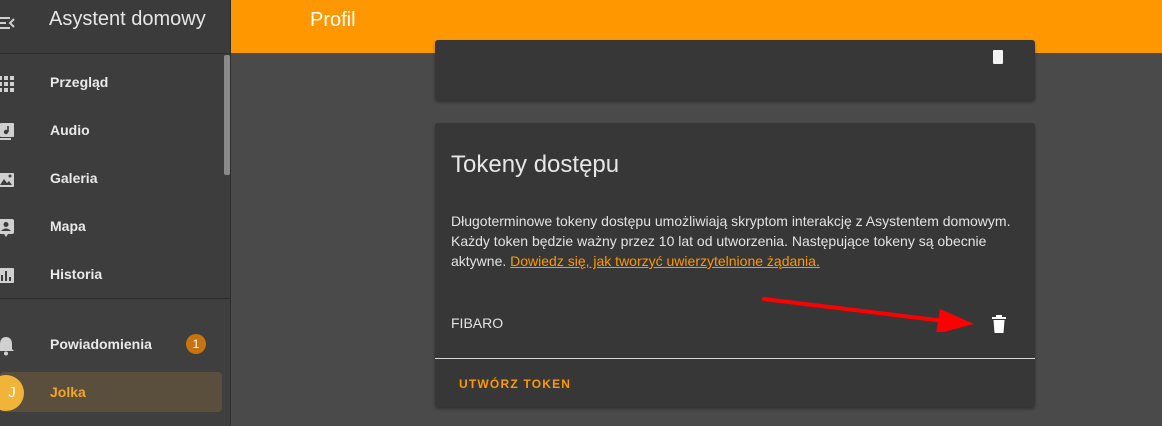 The width and height of the screenshot is (1162, 426). Describe the element at coordinates (515, 384) in the screenshot. I see `create-token-button: UTWÓRZ TOKEN` at that location.